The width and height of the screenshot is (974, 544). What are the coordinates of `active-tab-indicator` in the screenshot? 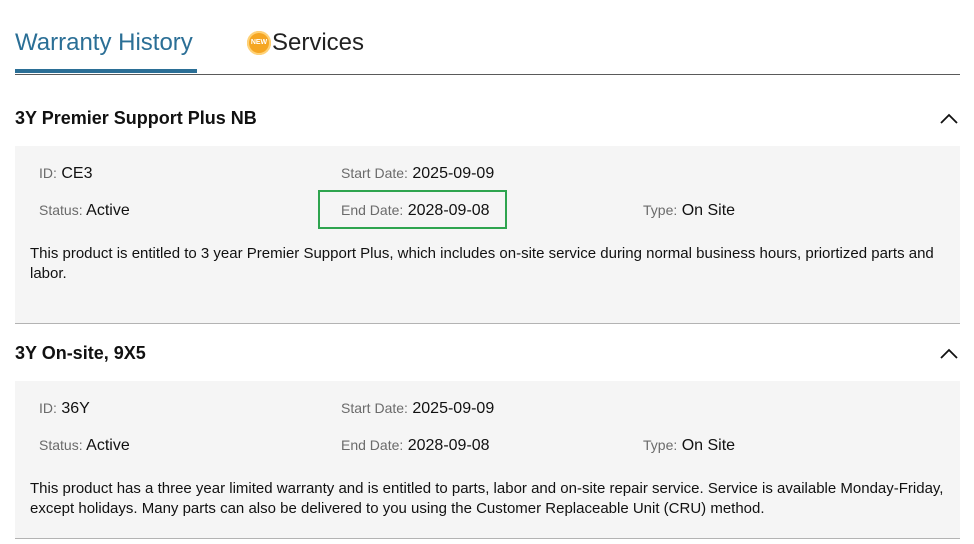 It's located at (106, 71).